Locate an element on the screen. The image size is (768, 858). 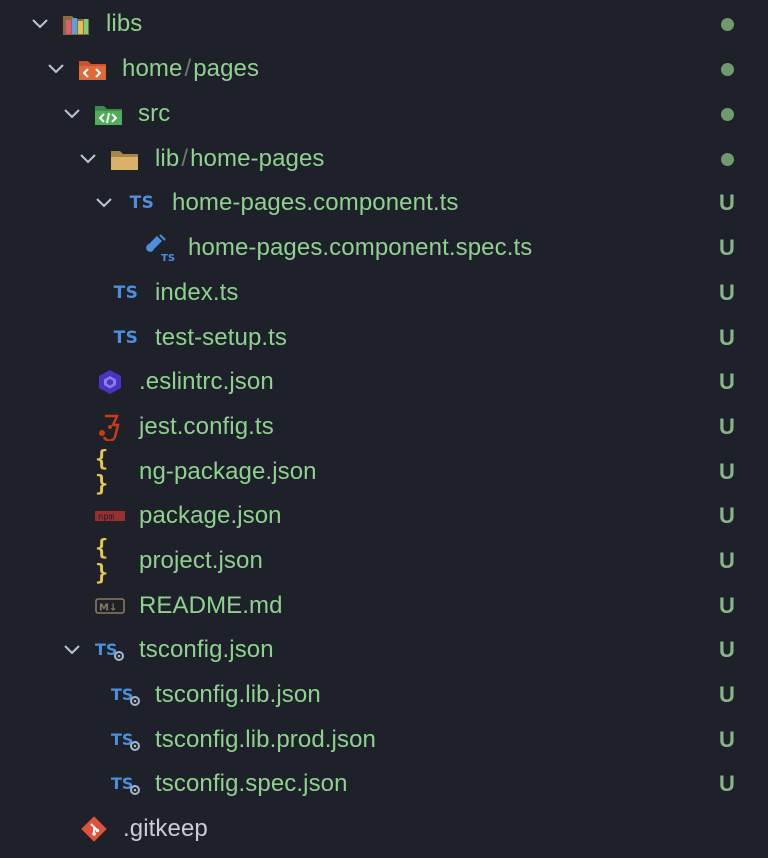
tree-item-label: .eslintrc.json is located at coordinates (206, 381).